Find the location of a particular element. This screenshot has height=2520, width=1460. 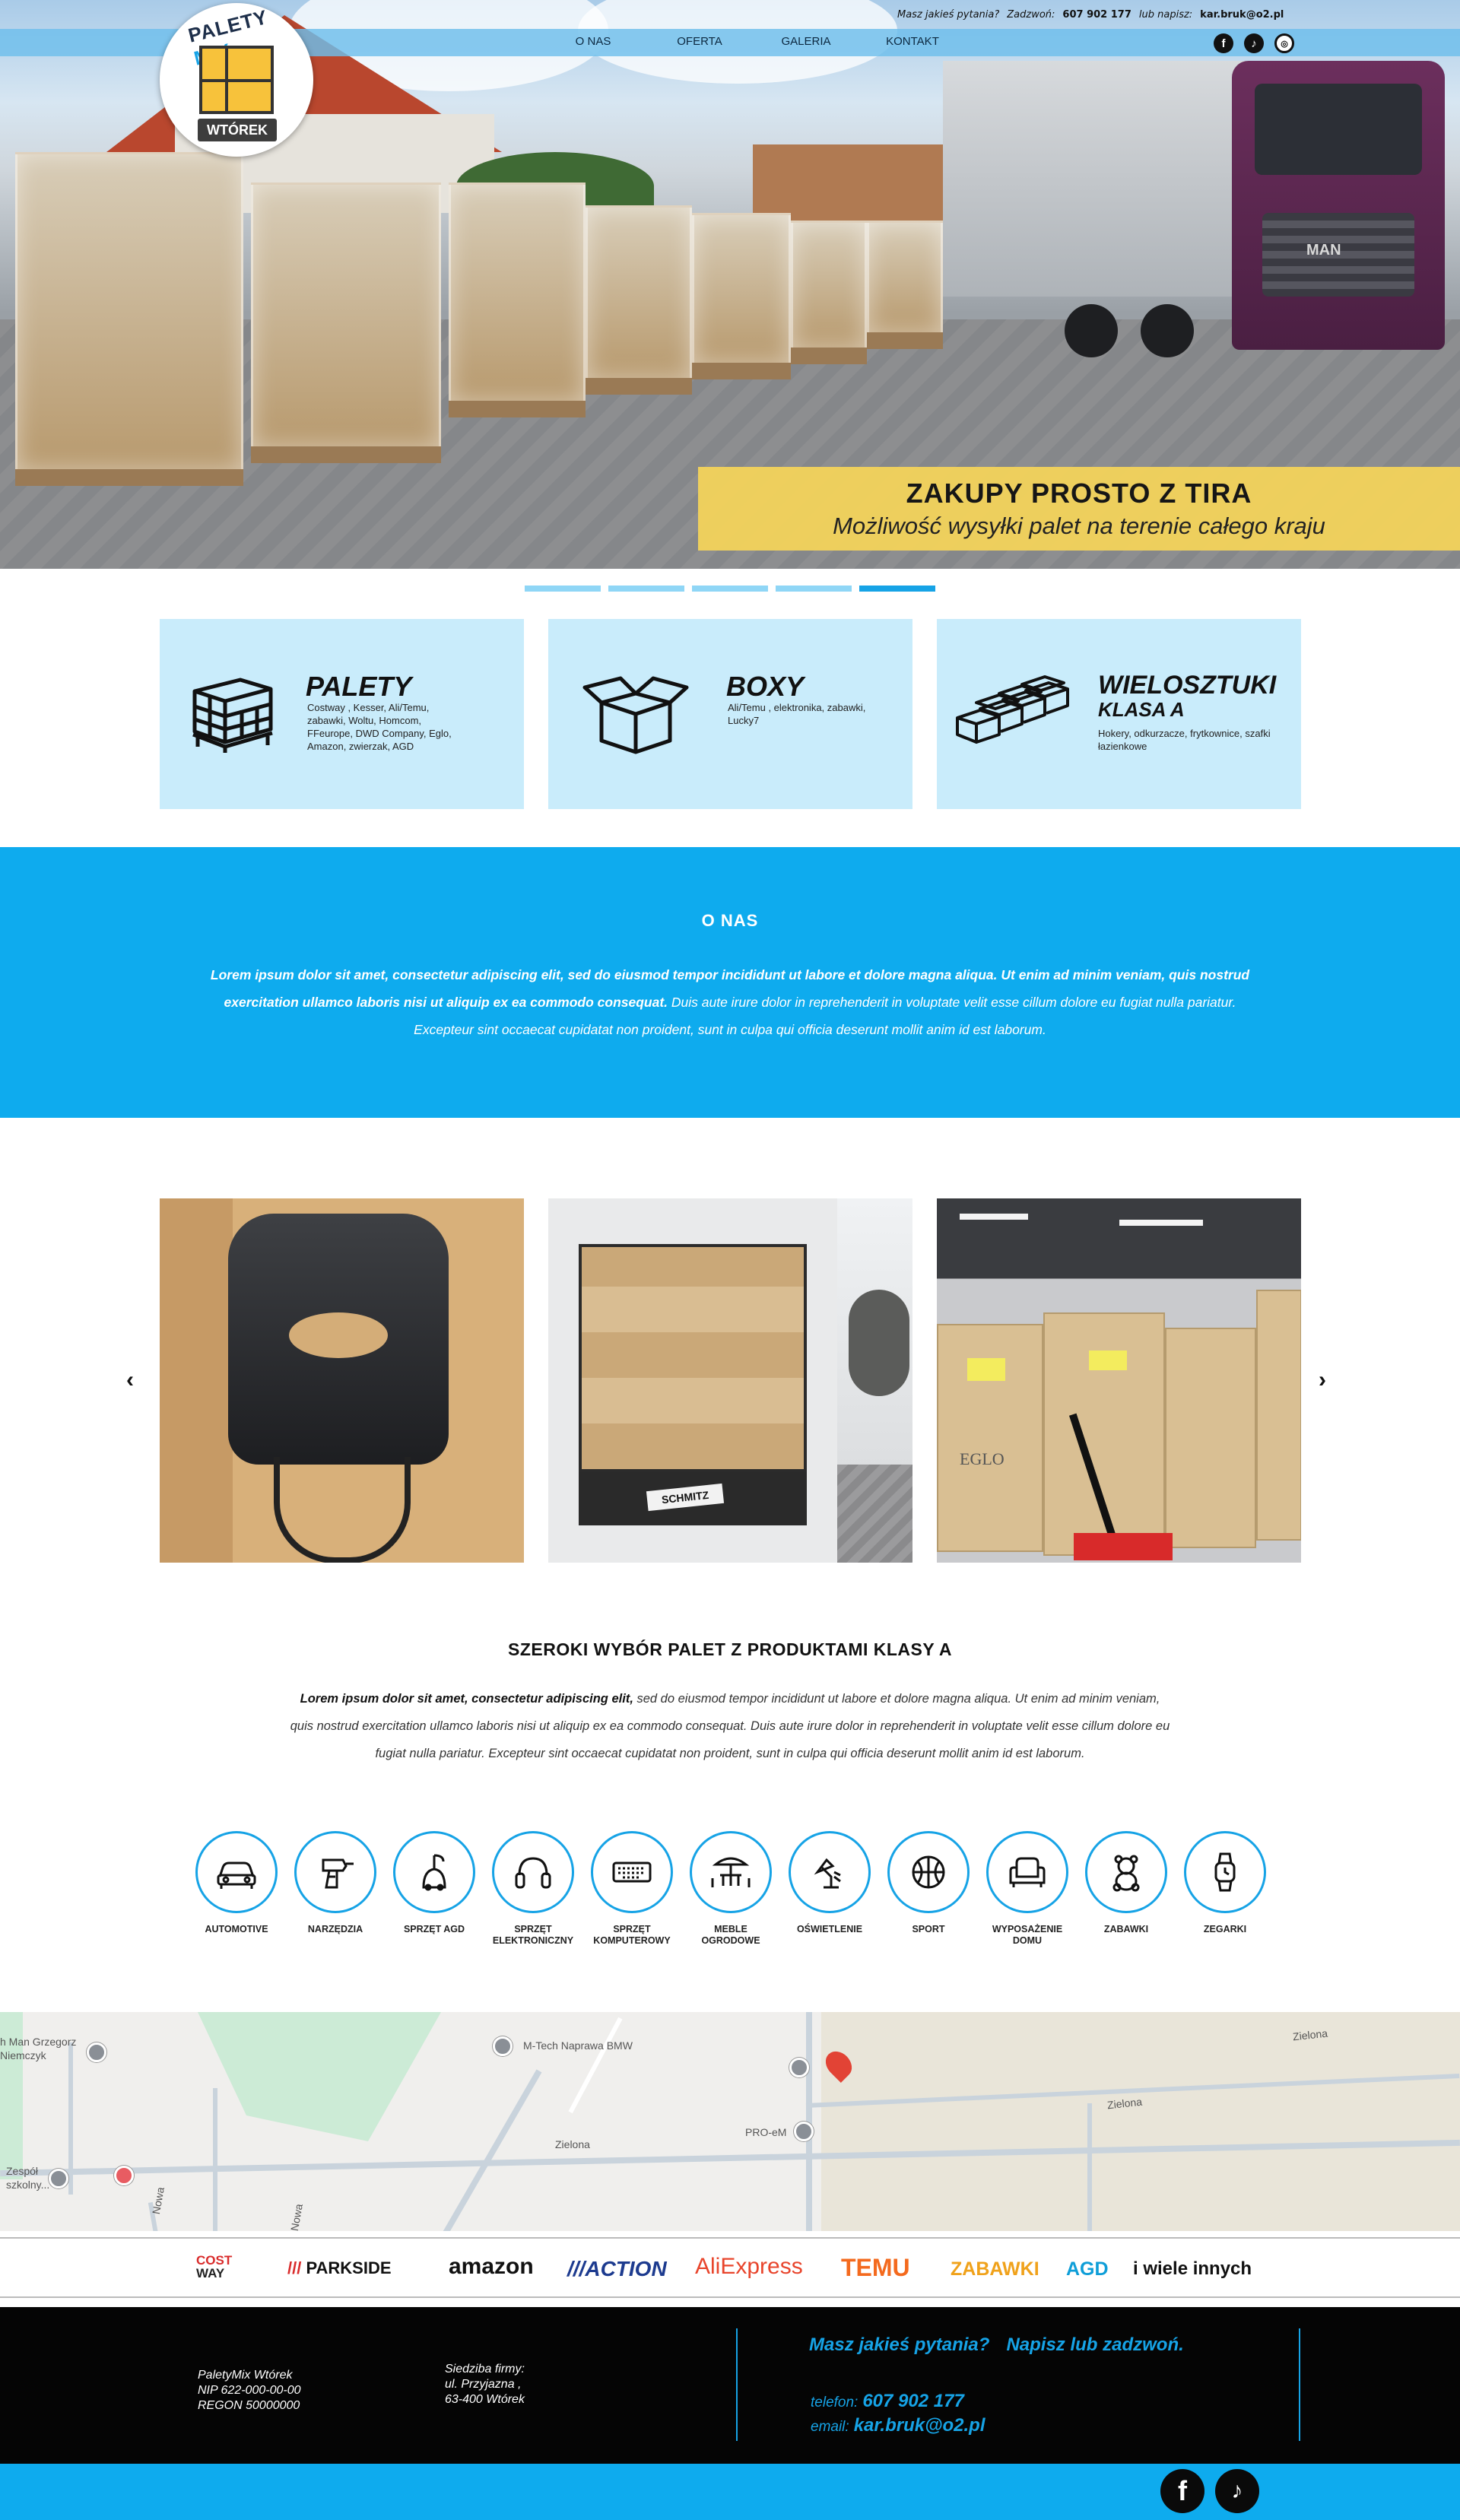

teddy-icon is located at coordinates (1126, 1874).